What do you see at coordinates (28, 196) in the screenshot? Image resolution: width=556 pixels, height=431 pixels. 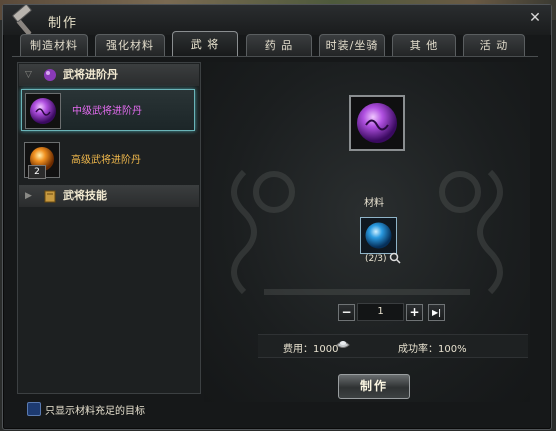 I see `collapse-triangle-icon: ▶` at bounding box center [28, 196].